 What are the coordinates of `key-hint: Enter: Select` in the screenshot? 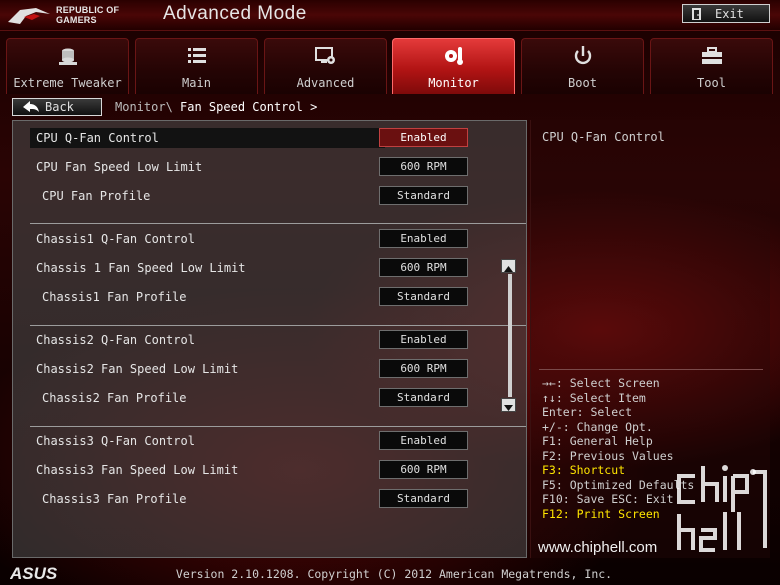 It's located at (587, 412).